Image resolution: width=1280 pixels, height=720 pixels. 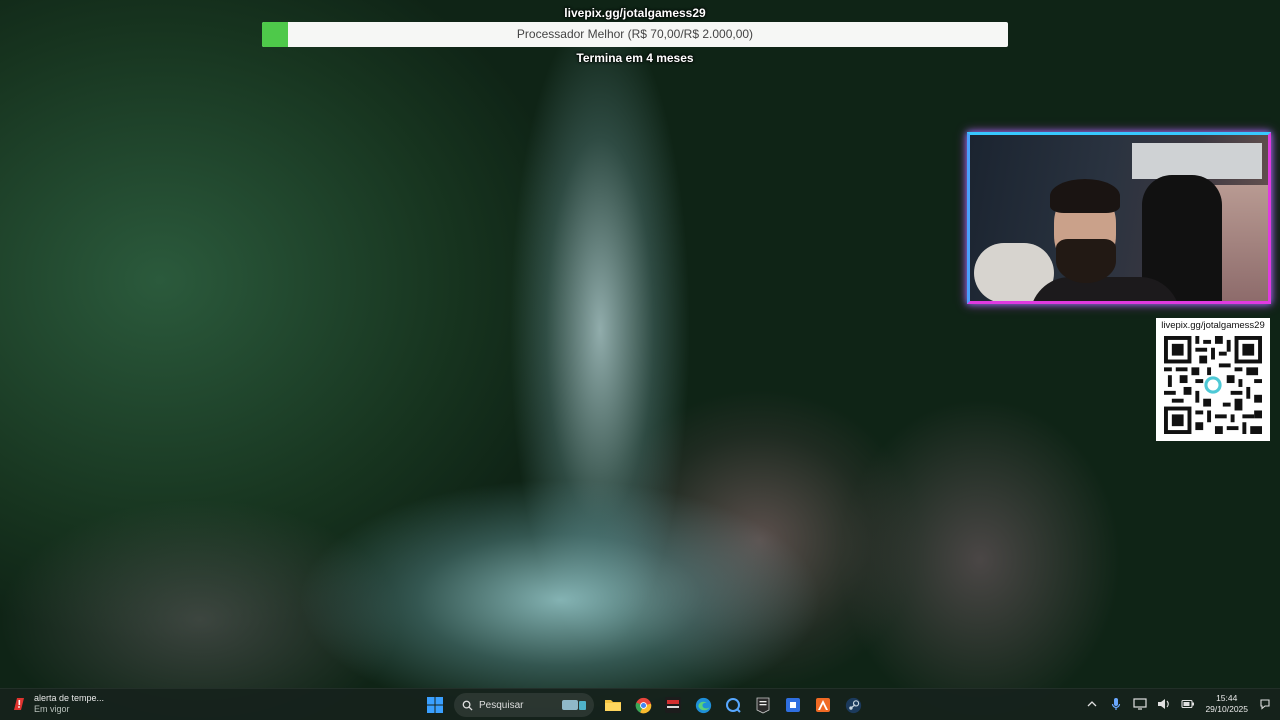 I want to click on app-square-icon, so click(x=793, y=705).